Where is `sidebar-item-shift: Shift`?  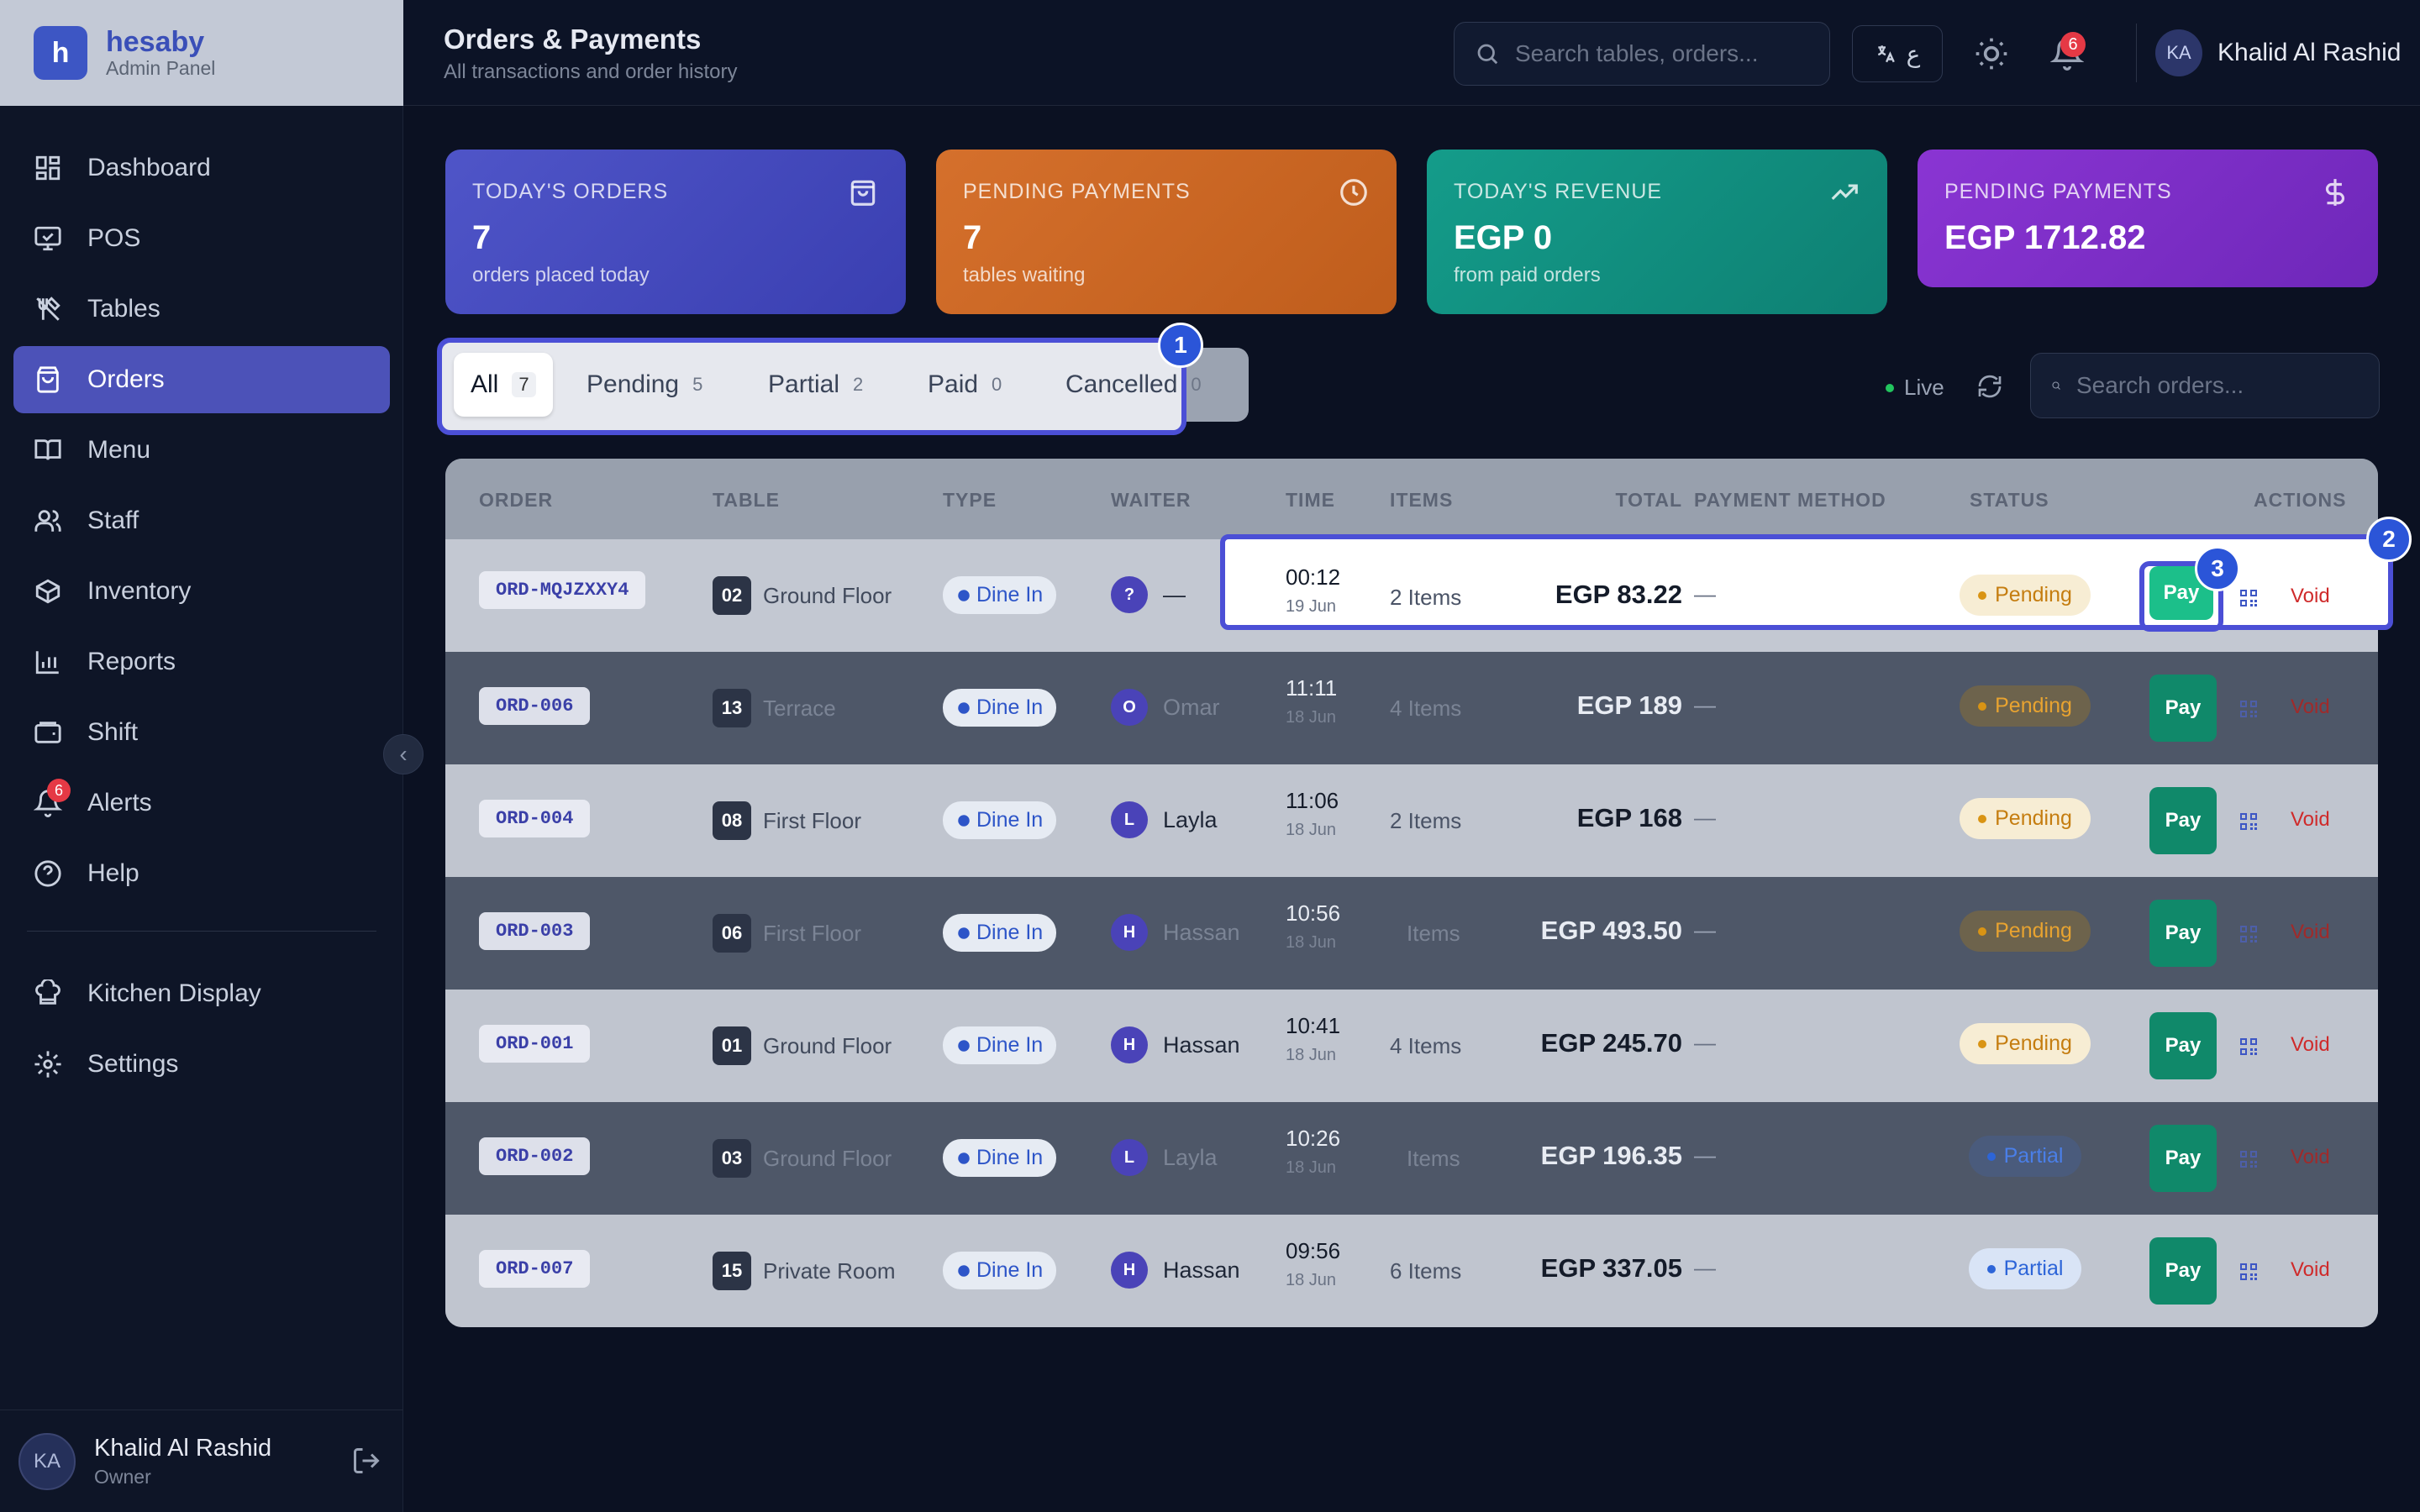 sidebar-item-shift: Shift is located at coordinates (202, 732).